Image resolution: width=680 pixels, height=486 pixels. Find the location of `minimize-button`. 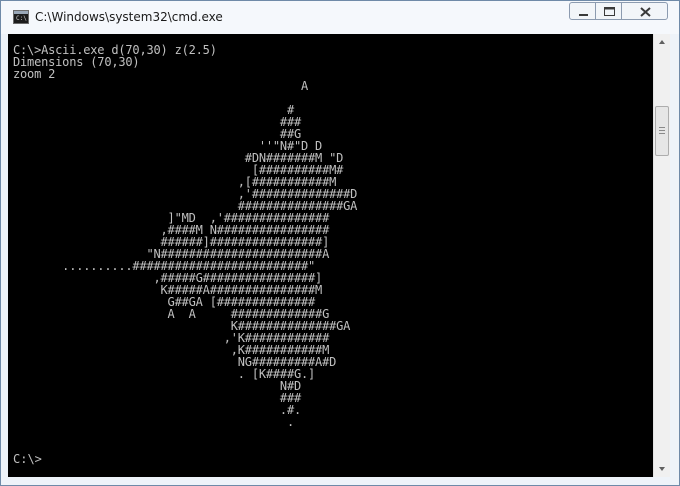

minimize-button is located at coordinates (582, 11).